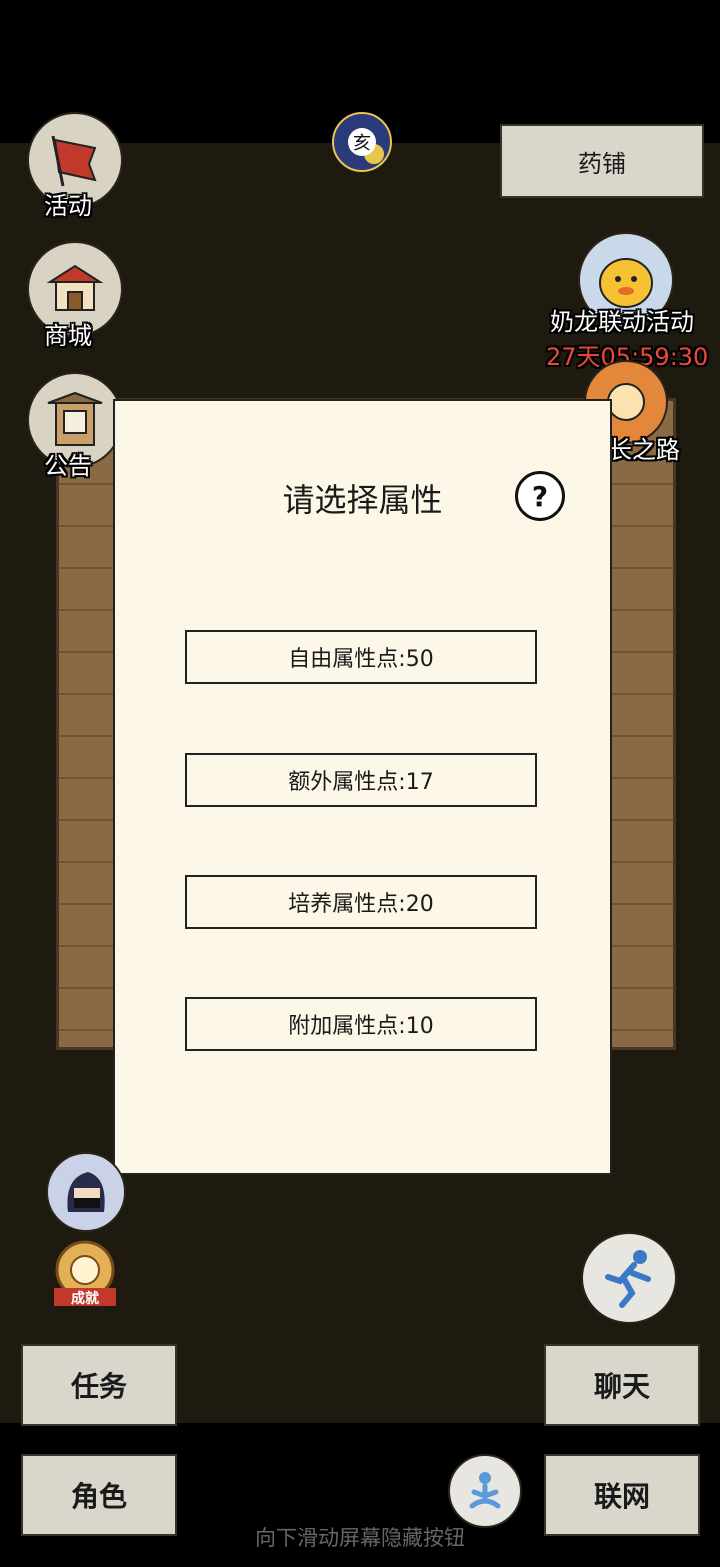 This screenshot has height=1567, width=720. Describe the element at coordinates (360, 1538) in the screenshot. I see `hide-buttons-hint: 向下滑动屏幕隐藏按钮` at that location.